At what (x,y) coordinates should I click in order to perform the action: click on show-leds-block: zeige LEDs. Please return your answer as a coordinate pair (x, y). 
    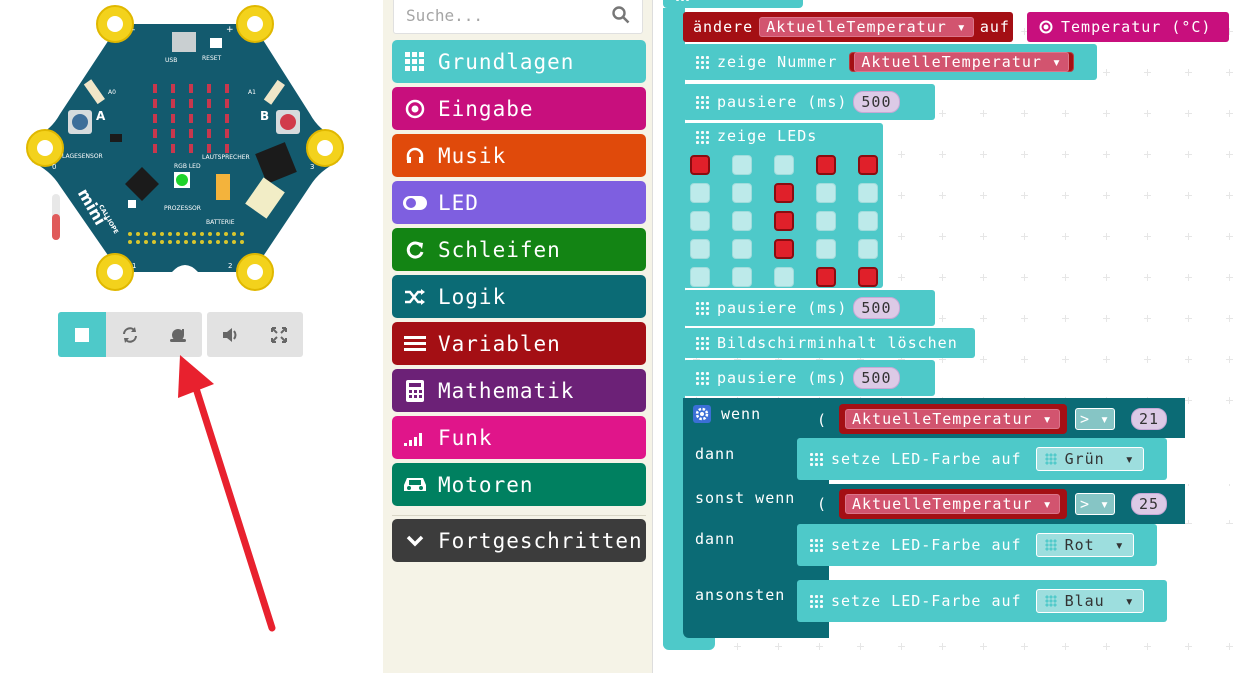
    Looking at the image, I should click on (783, 205).